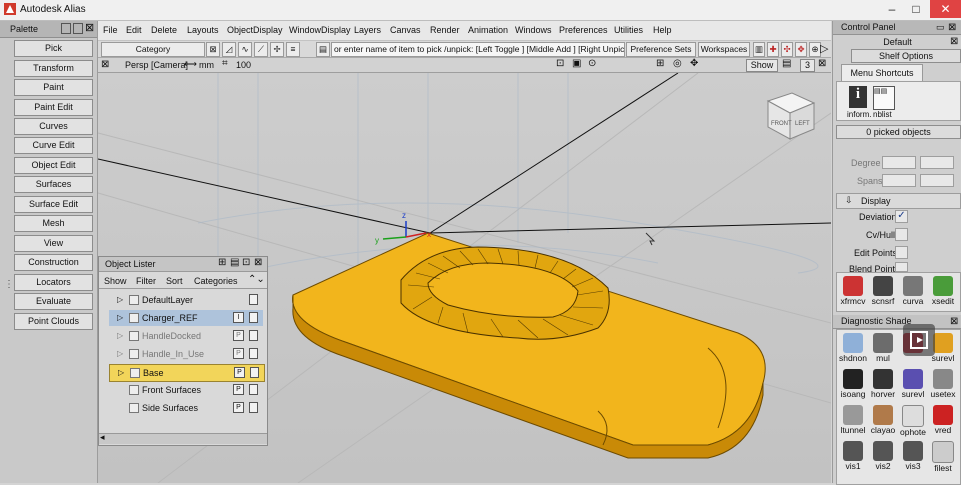 The height and width of the screenshot is (485, 961). What do you see at coordinates (661, 49) in the screenshot?
I see `preference-sets-button: Preference Sets` at bounding box center [661, 49].